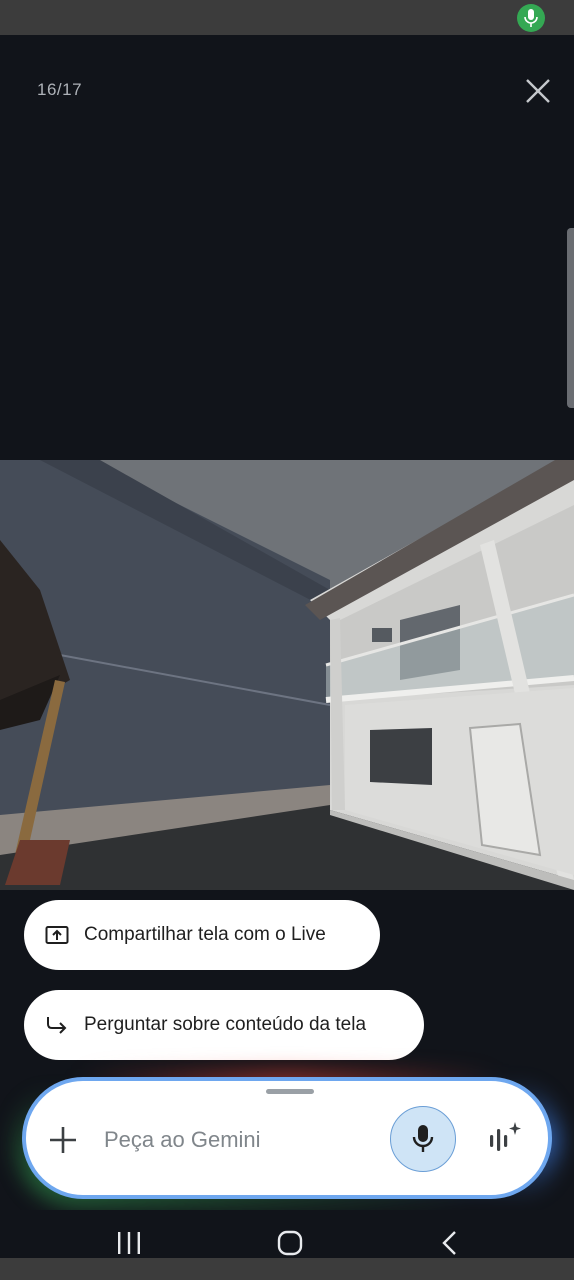 The image size is (574, 1280). Describe the element at coordinates (60, 89) in the screenshot. I see `image-counter: 16/17` at that location.